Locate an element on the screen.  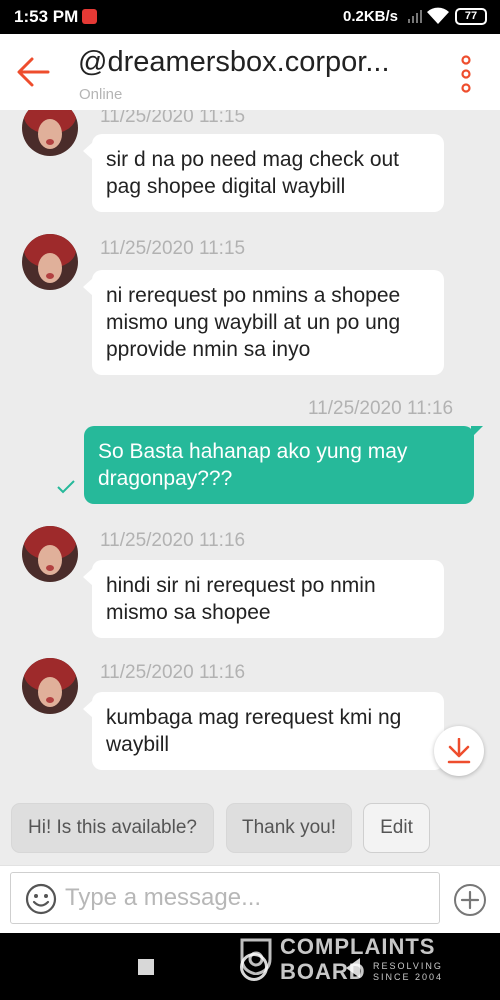
notification-app-icon is located at coordinates (89, 16).